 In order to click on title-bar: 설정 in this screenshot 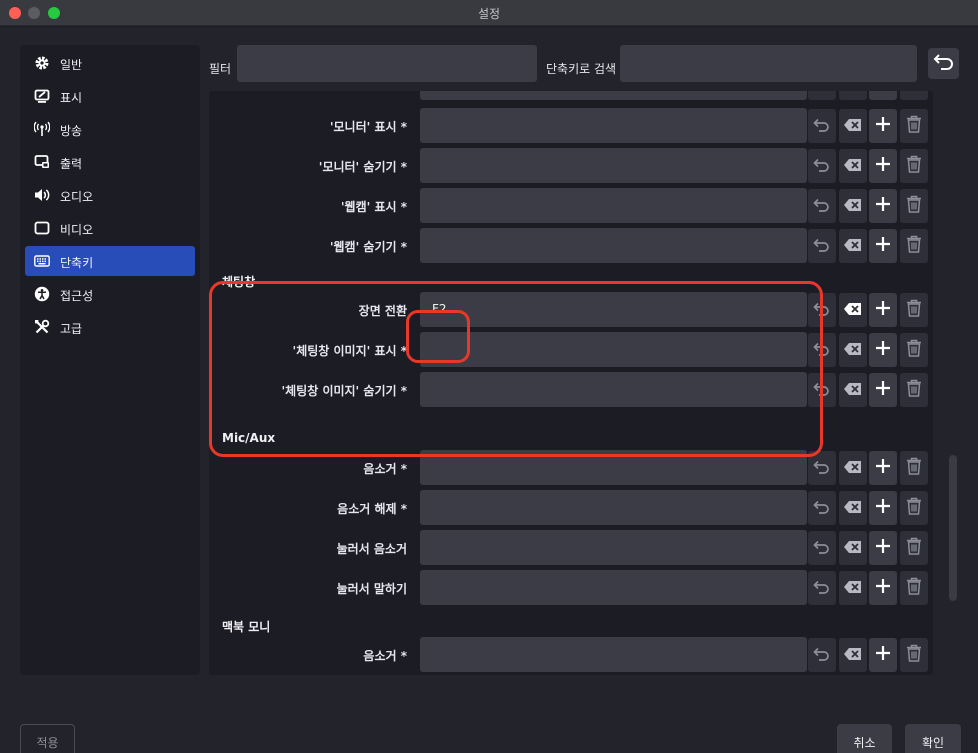, I will do `click(489, 13)`.